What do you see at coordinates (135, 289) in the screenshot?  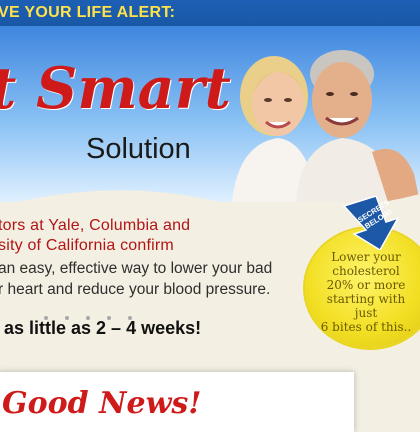 I see `body-line-2: r heart and reduce your blood pressure.` at bounding box center [135, 289].